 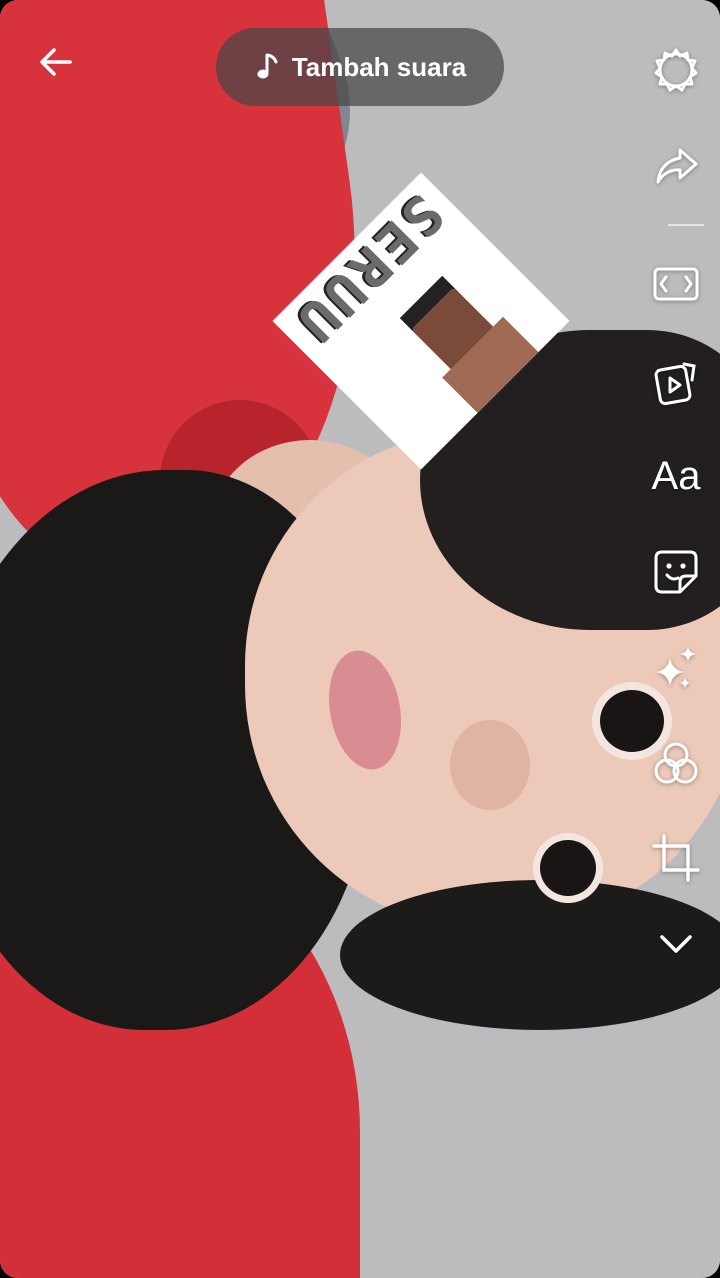 I want to click on gear-icon, so click(x=676, y=70).